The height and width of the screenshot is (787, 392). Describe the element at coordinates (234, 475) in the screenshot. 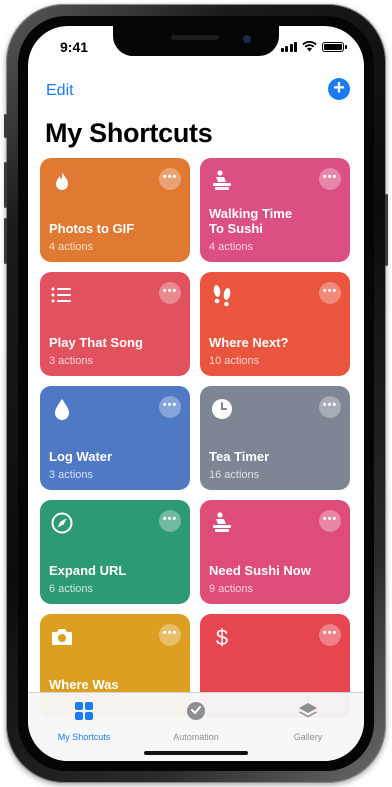

I see `action-count: 16 actions` at that location.